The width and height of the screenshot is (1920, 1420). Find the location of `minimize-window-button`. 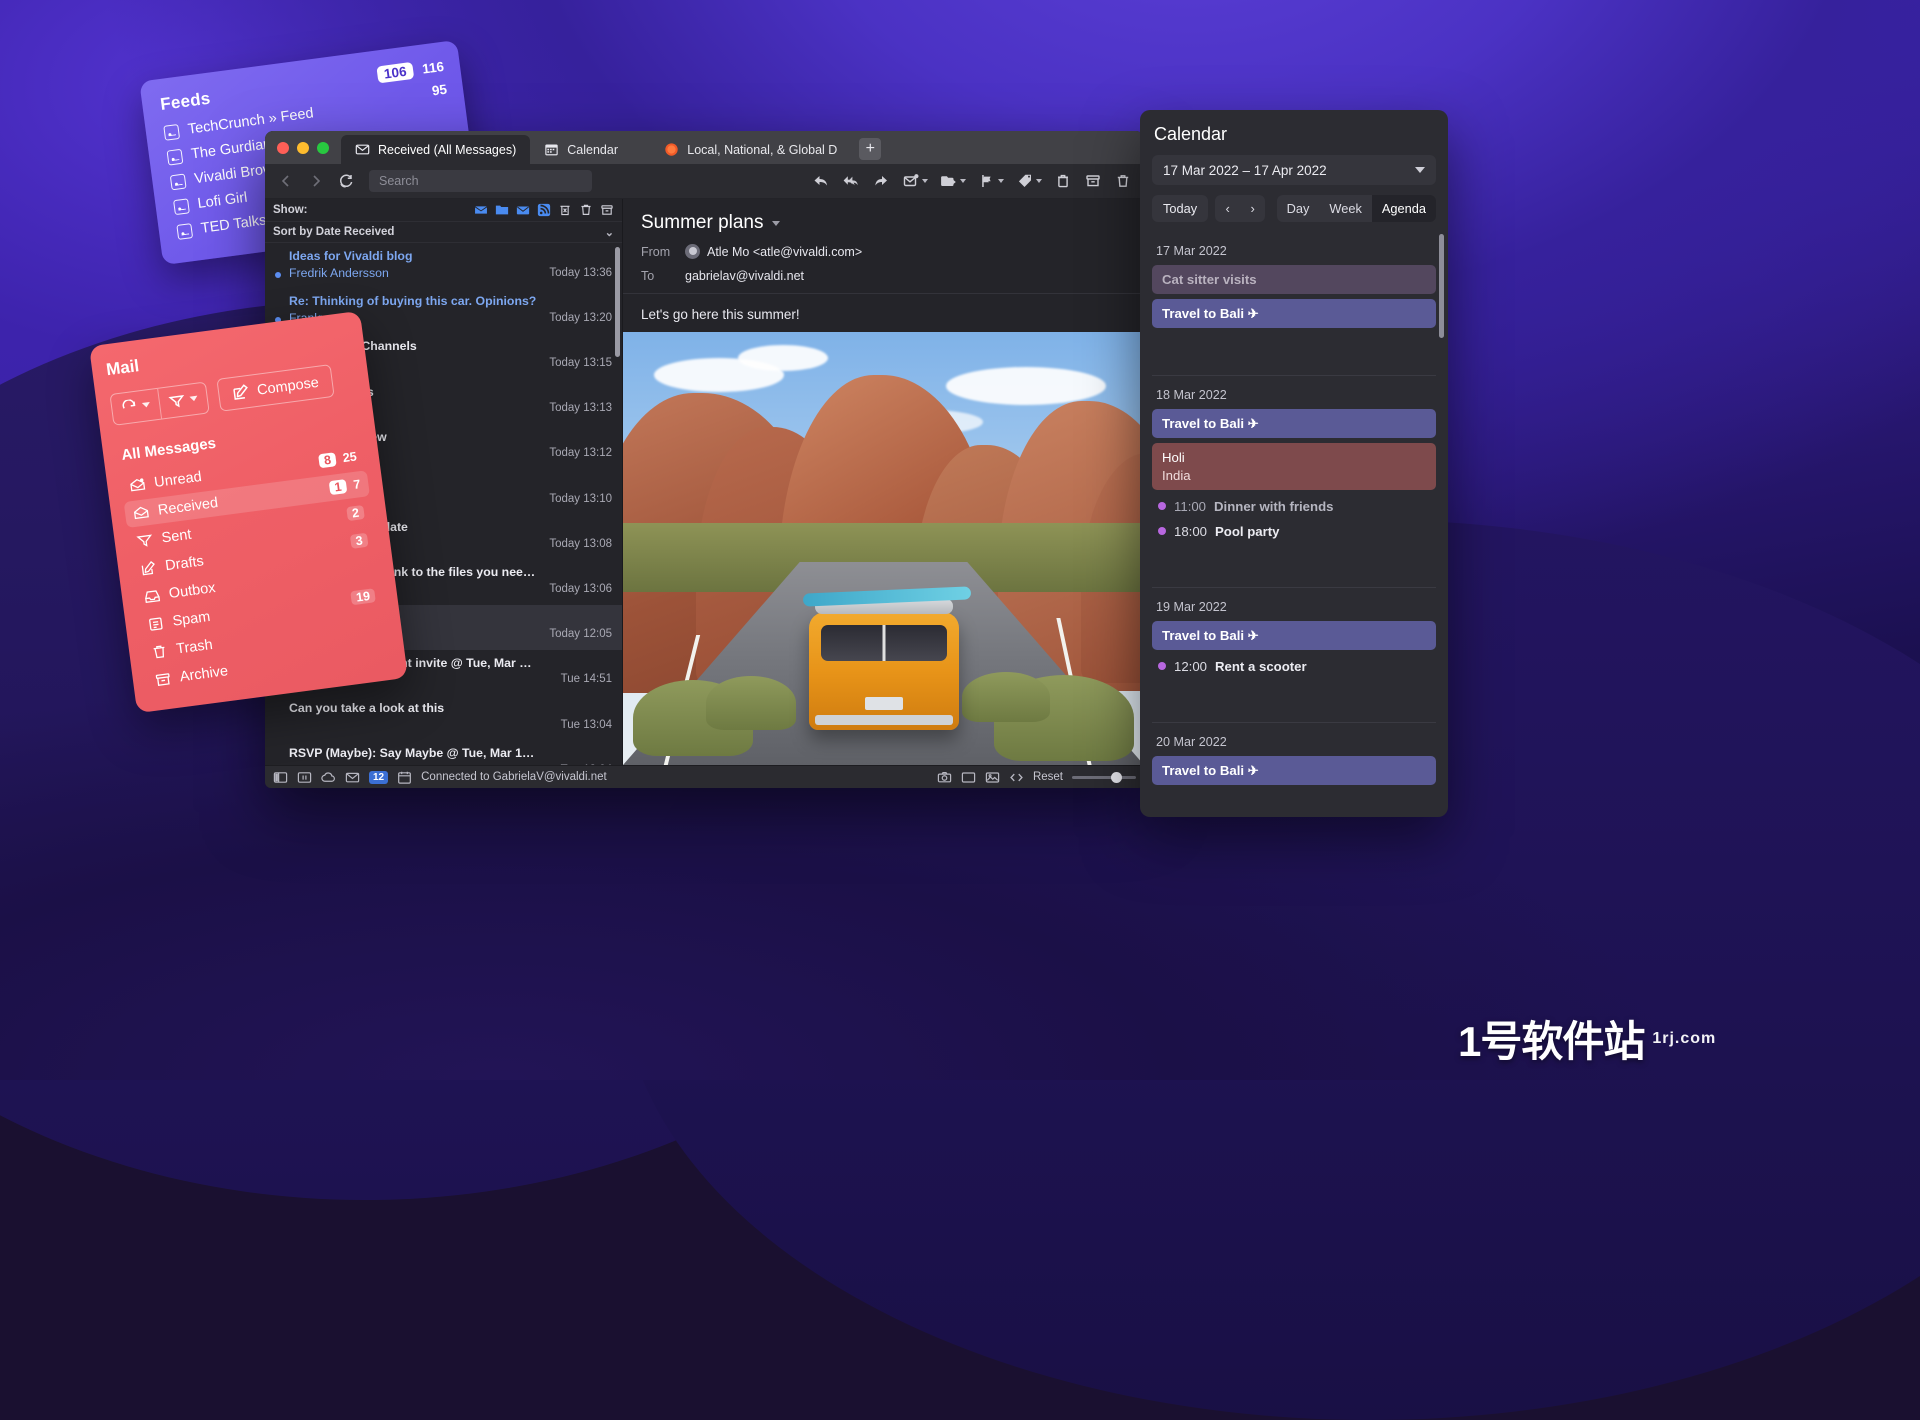

minimize-window-button is located at coordinates (303, 148).